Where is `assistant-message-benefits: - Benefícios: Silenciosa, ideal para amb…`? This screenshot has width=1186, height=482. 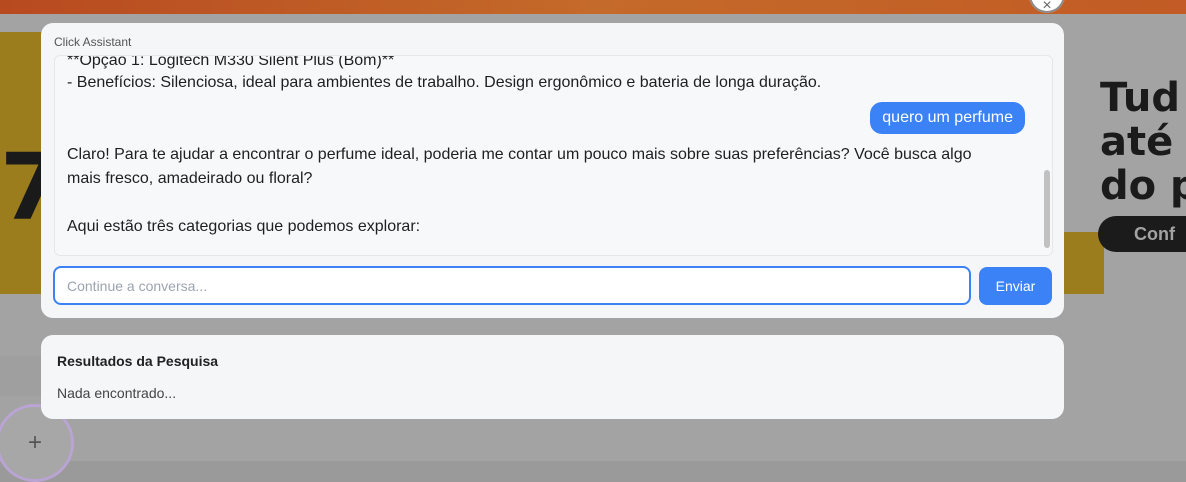
assistant-message-benefits: - Benefícios: Silenciosa, ideal para amb… is located at coordinates (444, 82).